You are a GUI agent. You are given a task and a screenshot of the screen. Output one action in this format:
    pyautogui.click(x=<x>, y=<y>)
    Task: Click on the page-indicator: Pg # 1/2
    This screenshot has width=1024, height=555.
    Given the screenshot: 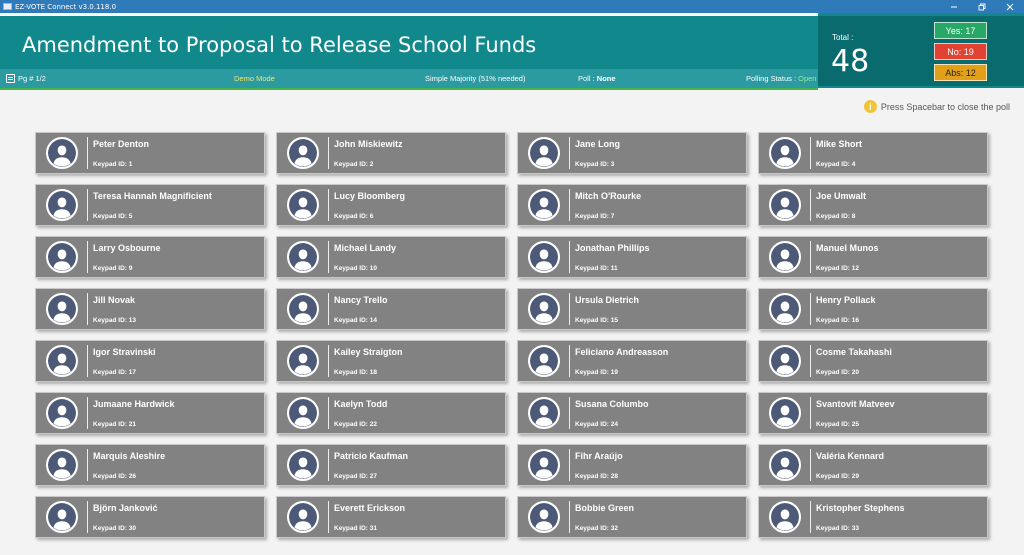 What is the action you would take?
    pyautogui.click(x=26, y=78)
    